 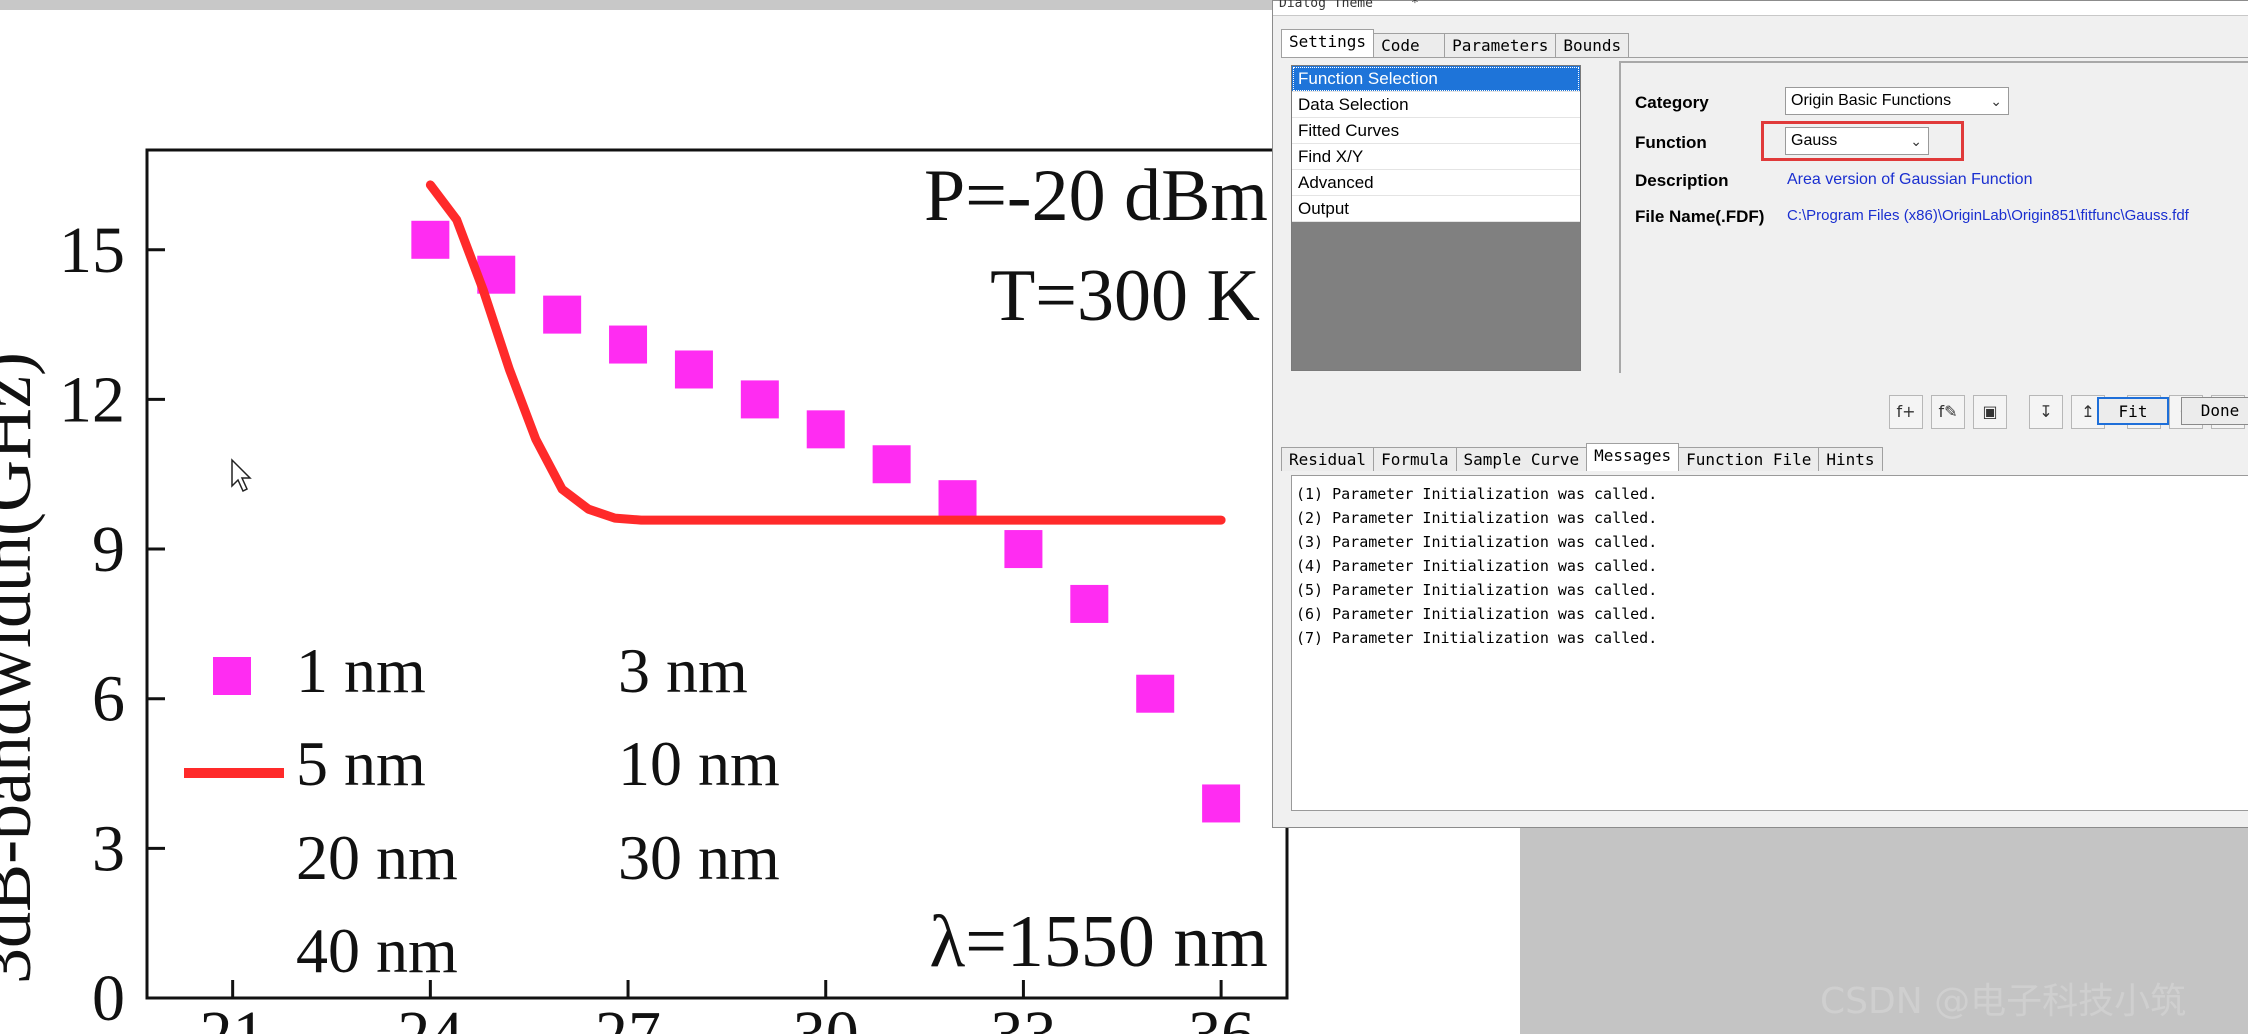 I want to click on y-tick-label: 3, so click(x=108, y=848).